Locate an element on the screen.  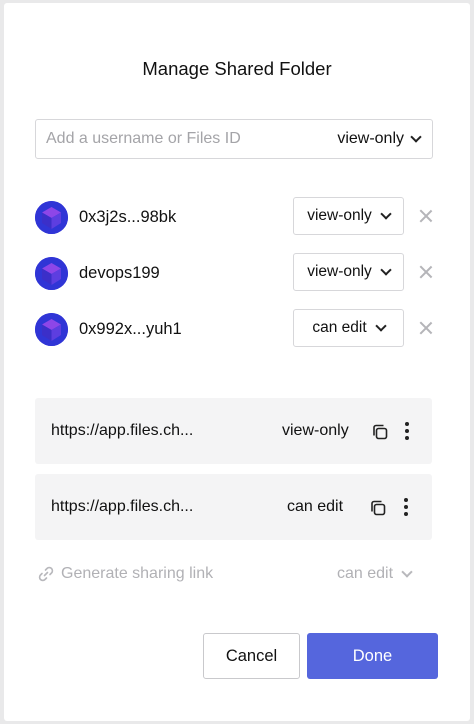
done-button: Done is located at coordinates (372, 656).